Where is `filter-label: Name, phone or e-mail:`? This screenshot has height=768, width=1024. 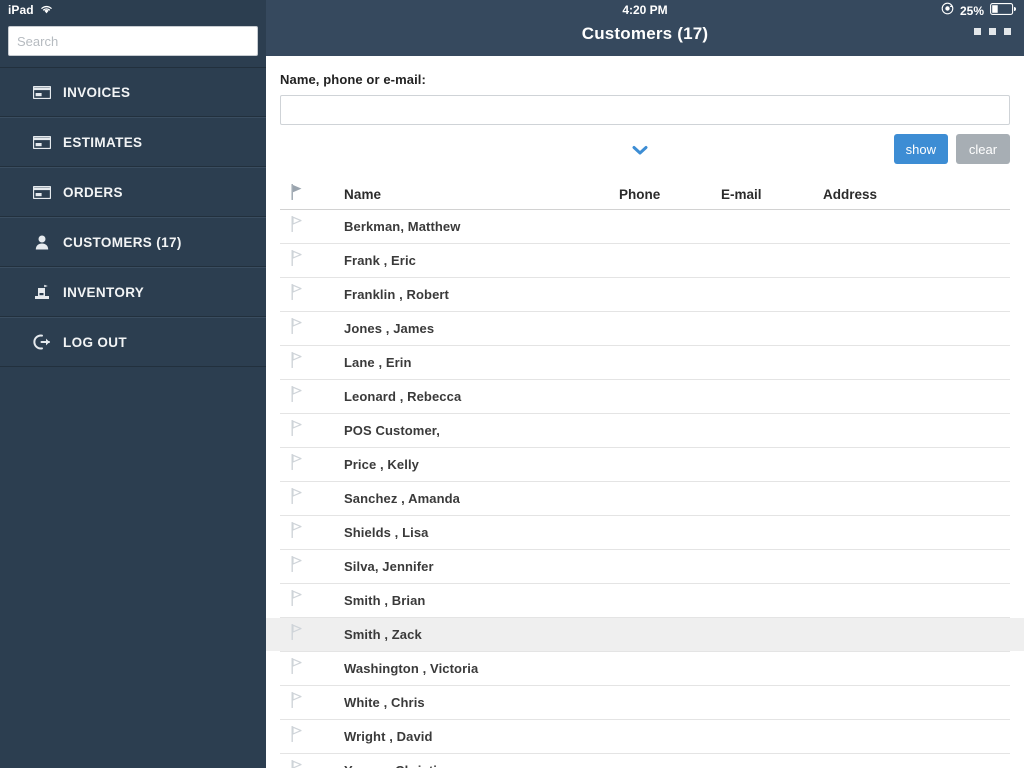 filter-label: Name, phone or e-mail: is located at coordinates (353, 79).